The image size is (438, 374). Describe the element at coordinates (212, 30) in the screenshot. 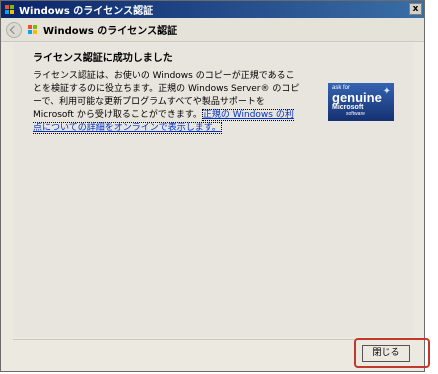

I see `navigation-bar: Windows のライセンス認証` at that location.